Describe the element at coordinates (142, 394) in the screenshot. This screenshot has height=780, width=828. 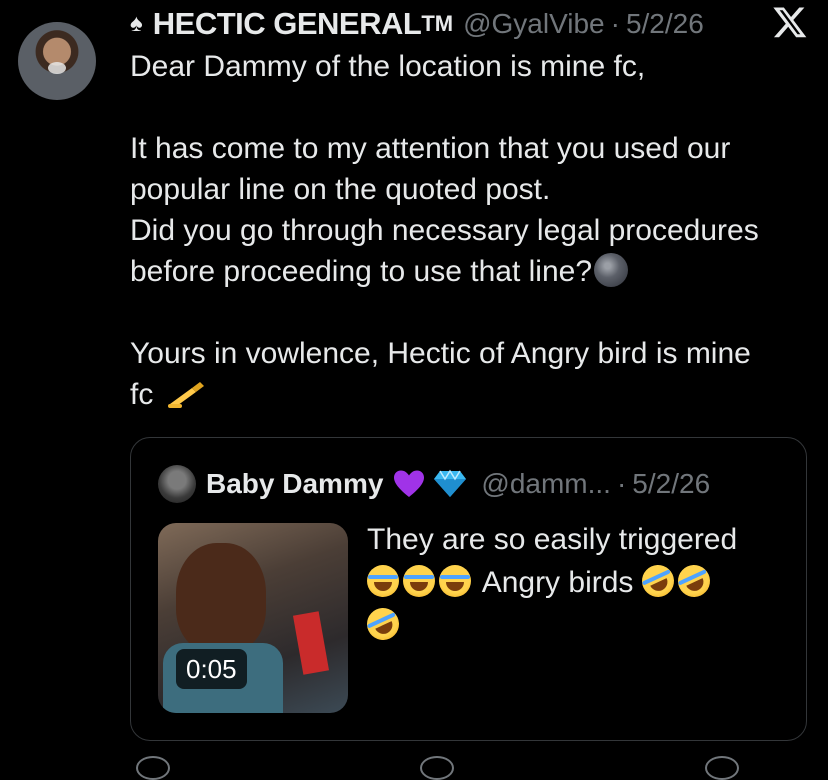
I see `post-line: fc` at that location.